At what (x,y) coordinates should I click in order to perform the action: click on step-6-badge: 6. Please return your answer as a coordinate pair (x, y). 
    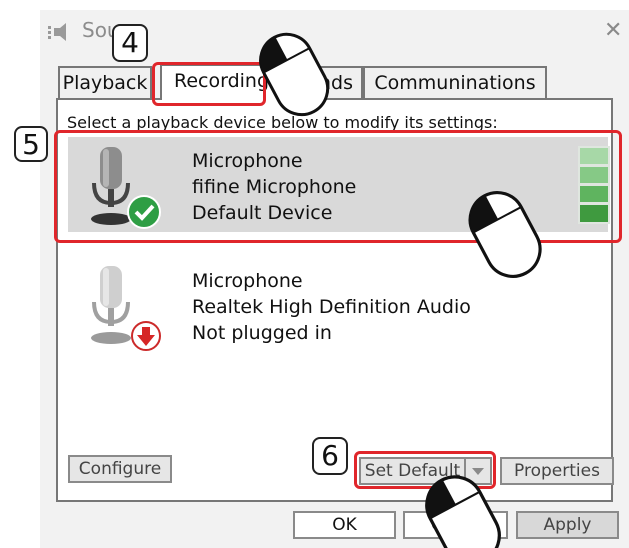
    Looking at the image, I should click on (330, 456).